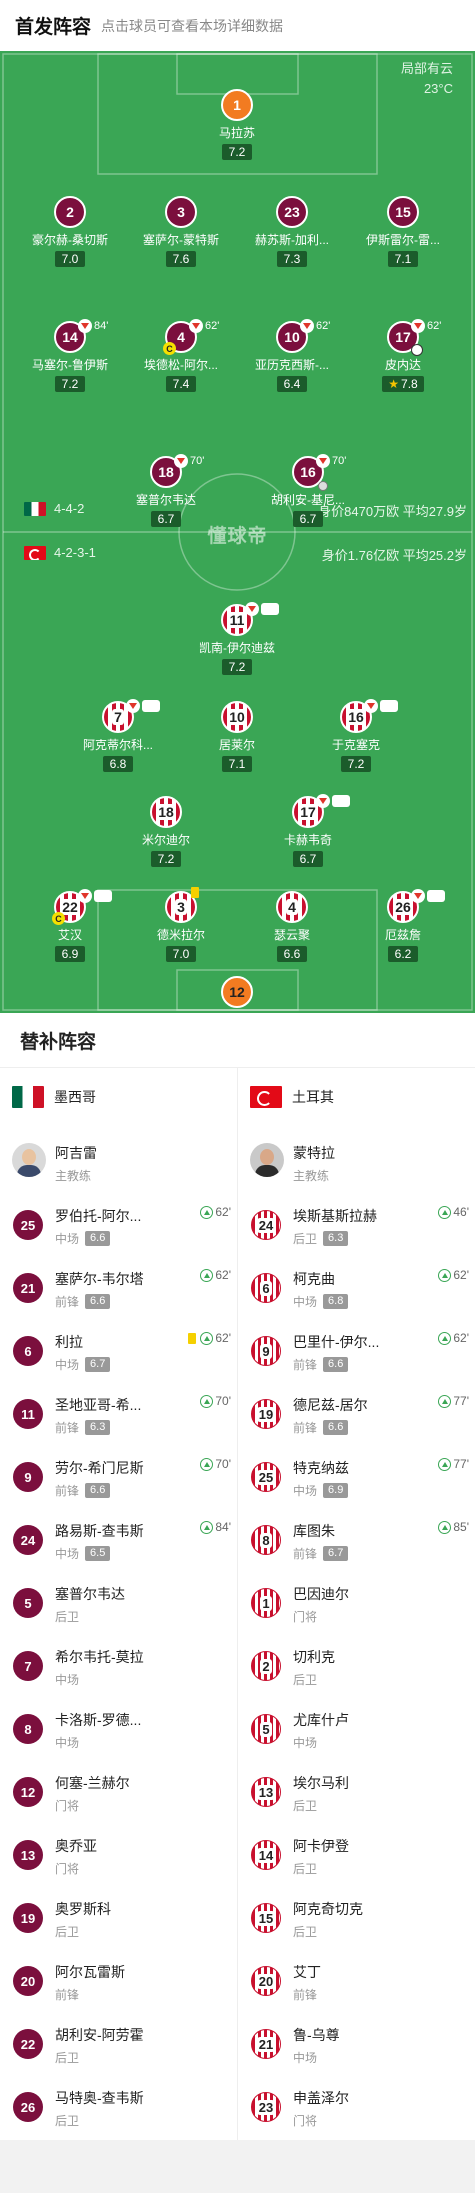 The image size is (475, 2193). What do you see at coordinates (118, 1917) in the screenshot?
I see `home-sub-row: 19 奥罗斯科 后卫` at bounding box center [118, 1917].